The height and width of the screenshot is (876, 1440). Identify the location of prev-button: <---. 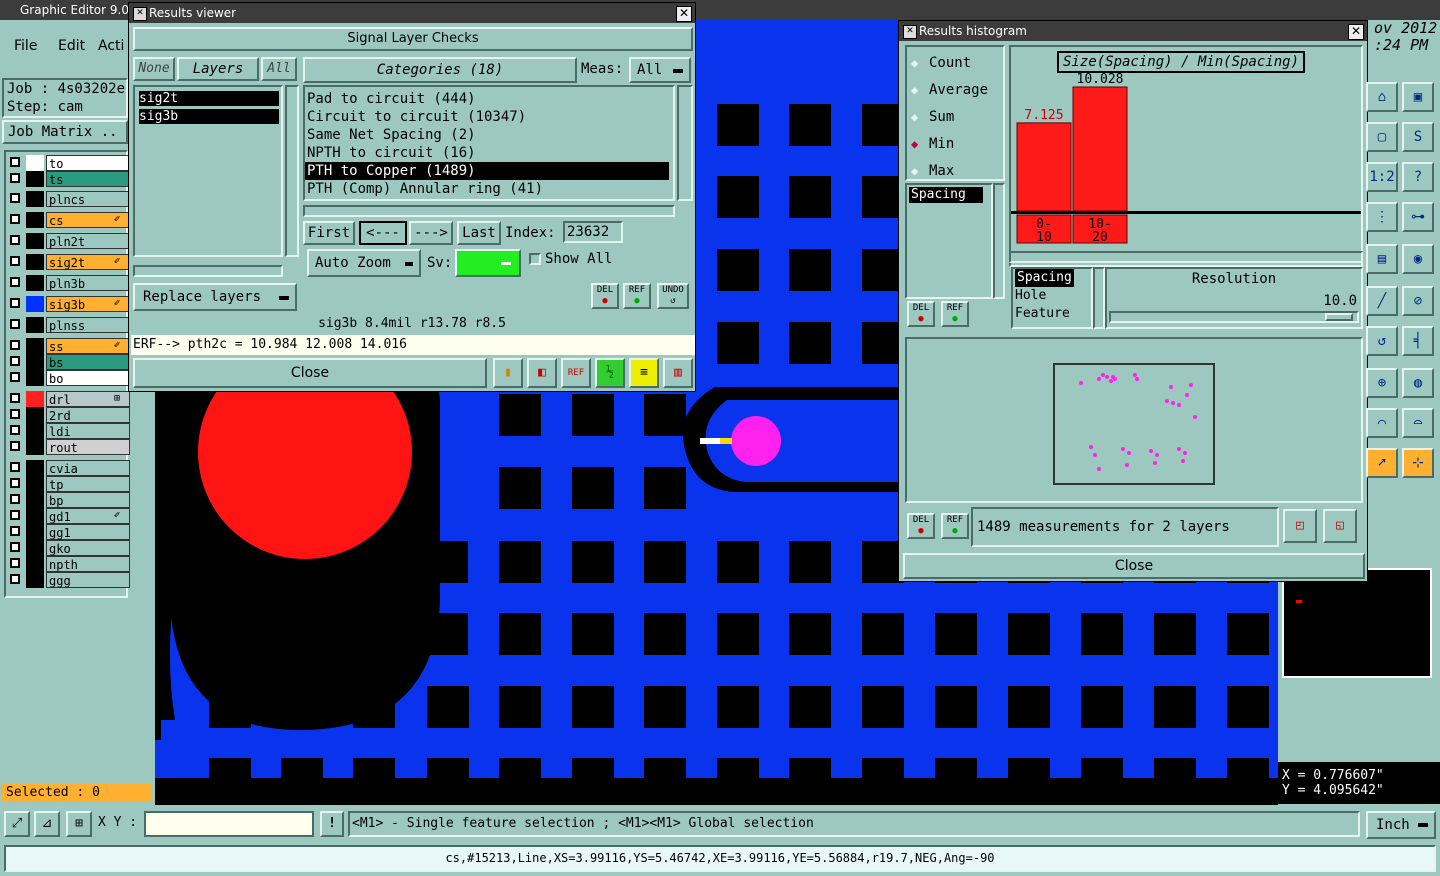
(383, 233).